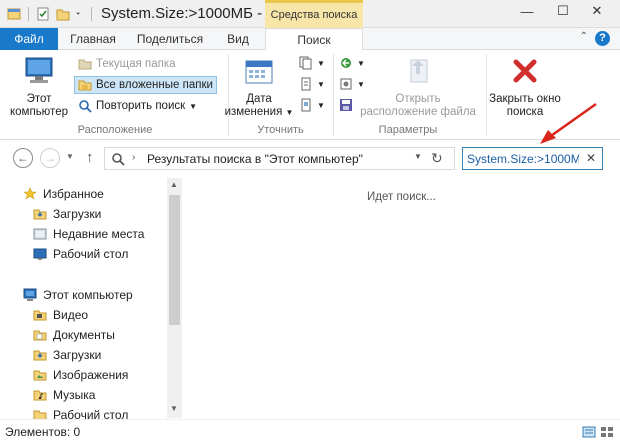 This screenshot has width=620, height=445. I want to click on size-icon, so click(306, 84).